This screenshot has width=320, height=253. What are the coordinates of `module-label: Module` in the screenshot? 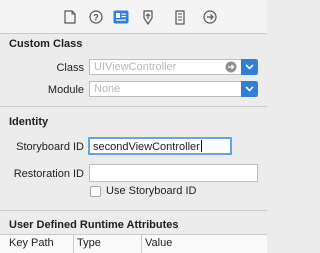 It's located at (65, 90).